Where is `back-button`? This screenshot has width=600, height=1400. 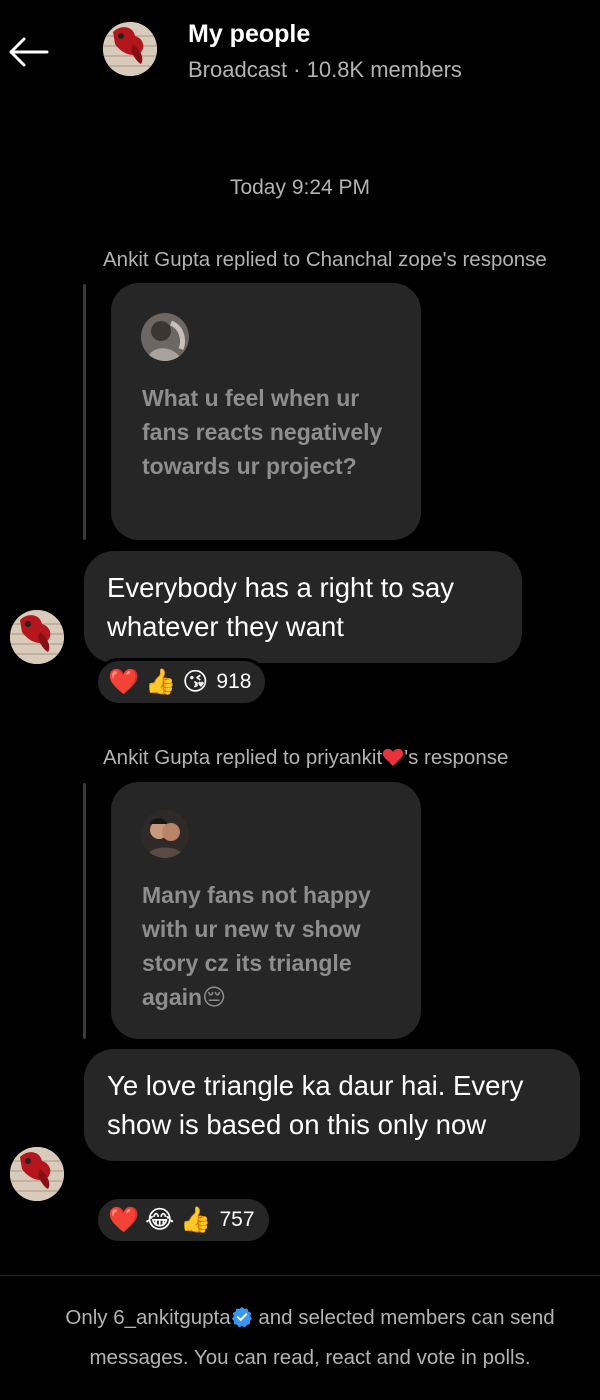 back-button is located at coordinates (28, 52).